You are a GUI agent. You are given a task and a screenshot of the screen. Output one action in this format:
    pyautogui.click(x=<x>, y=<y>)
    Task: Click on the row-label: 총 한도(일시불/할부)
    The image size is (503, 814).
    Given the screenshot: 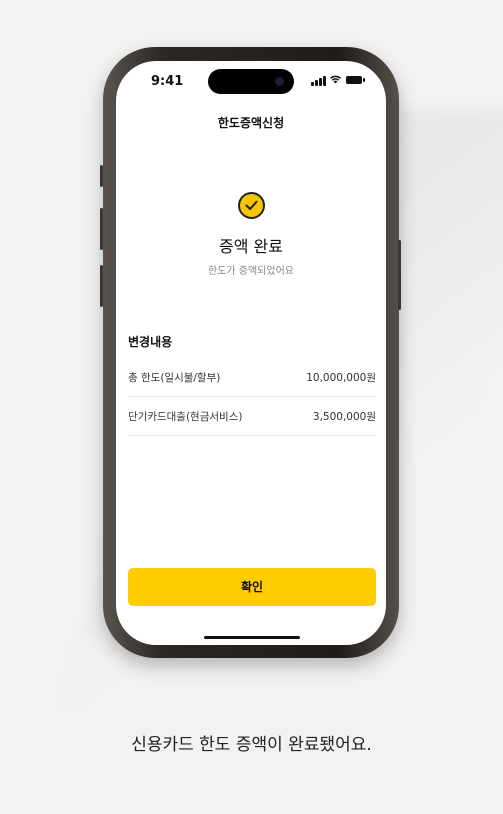 What is the action you would take?
    pyautogui.click(x=174, y=378)
    